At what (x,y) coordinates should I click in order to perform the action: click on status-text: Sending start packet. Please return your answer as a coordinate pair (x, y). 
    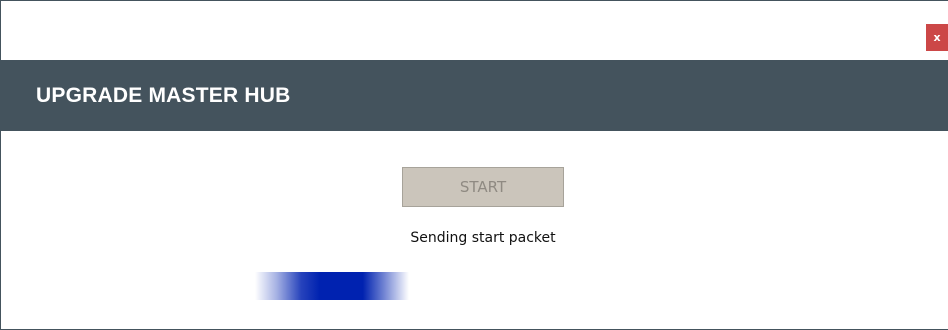
    Looking at the image, I should click on (483, 238).